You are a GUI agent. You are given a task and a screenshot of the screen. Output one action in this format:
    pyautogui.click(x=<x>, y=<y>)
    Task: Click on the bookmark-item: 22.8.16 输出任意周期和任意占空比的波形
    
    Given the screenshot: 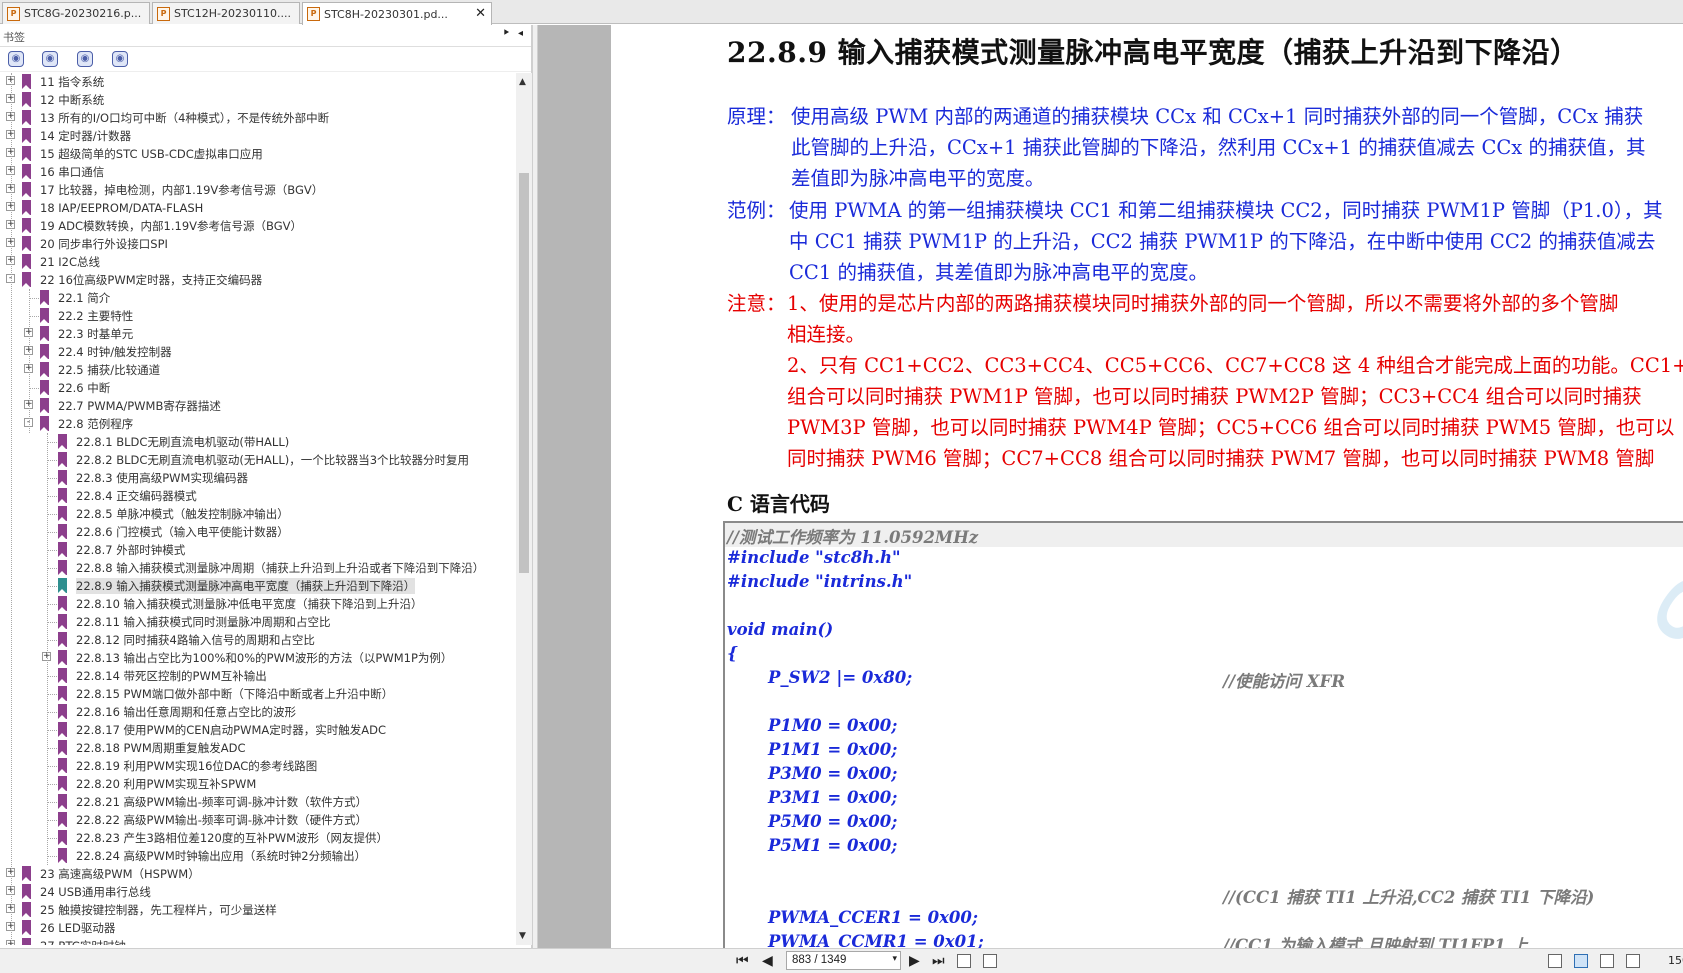 What is the action you would take?
    pyautogui.click(x=258, y=712)
    